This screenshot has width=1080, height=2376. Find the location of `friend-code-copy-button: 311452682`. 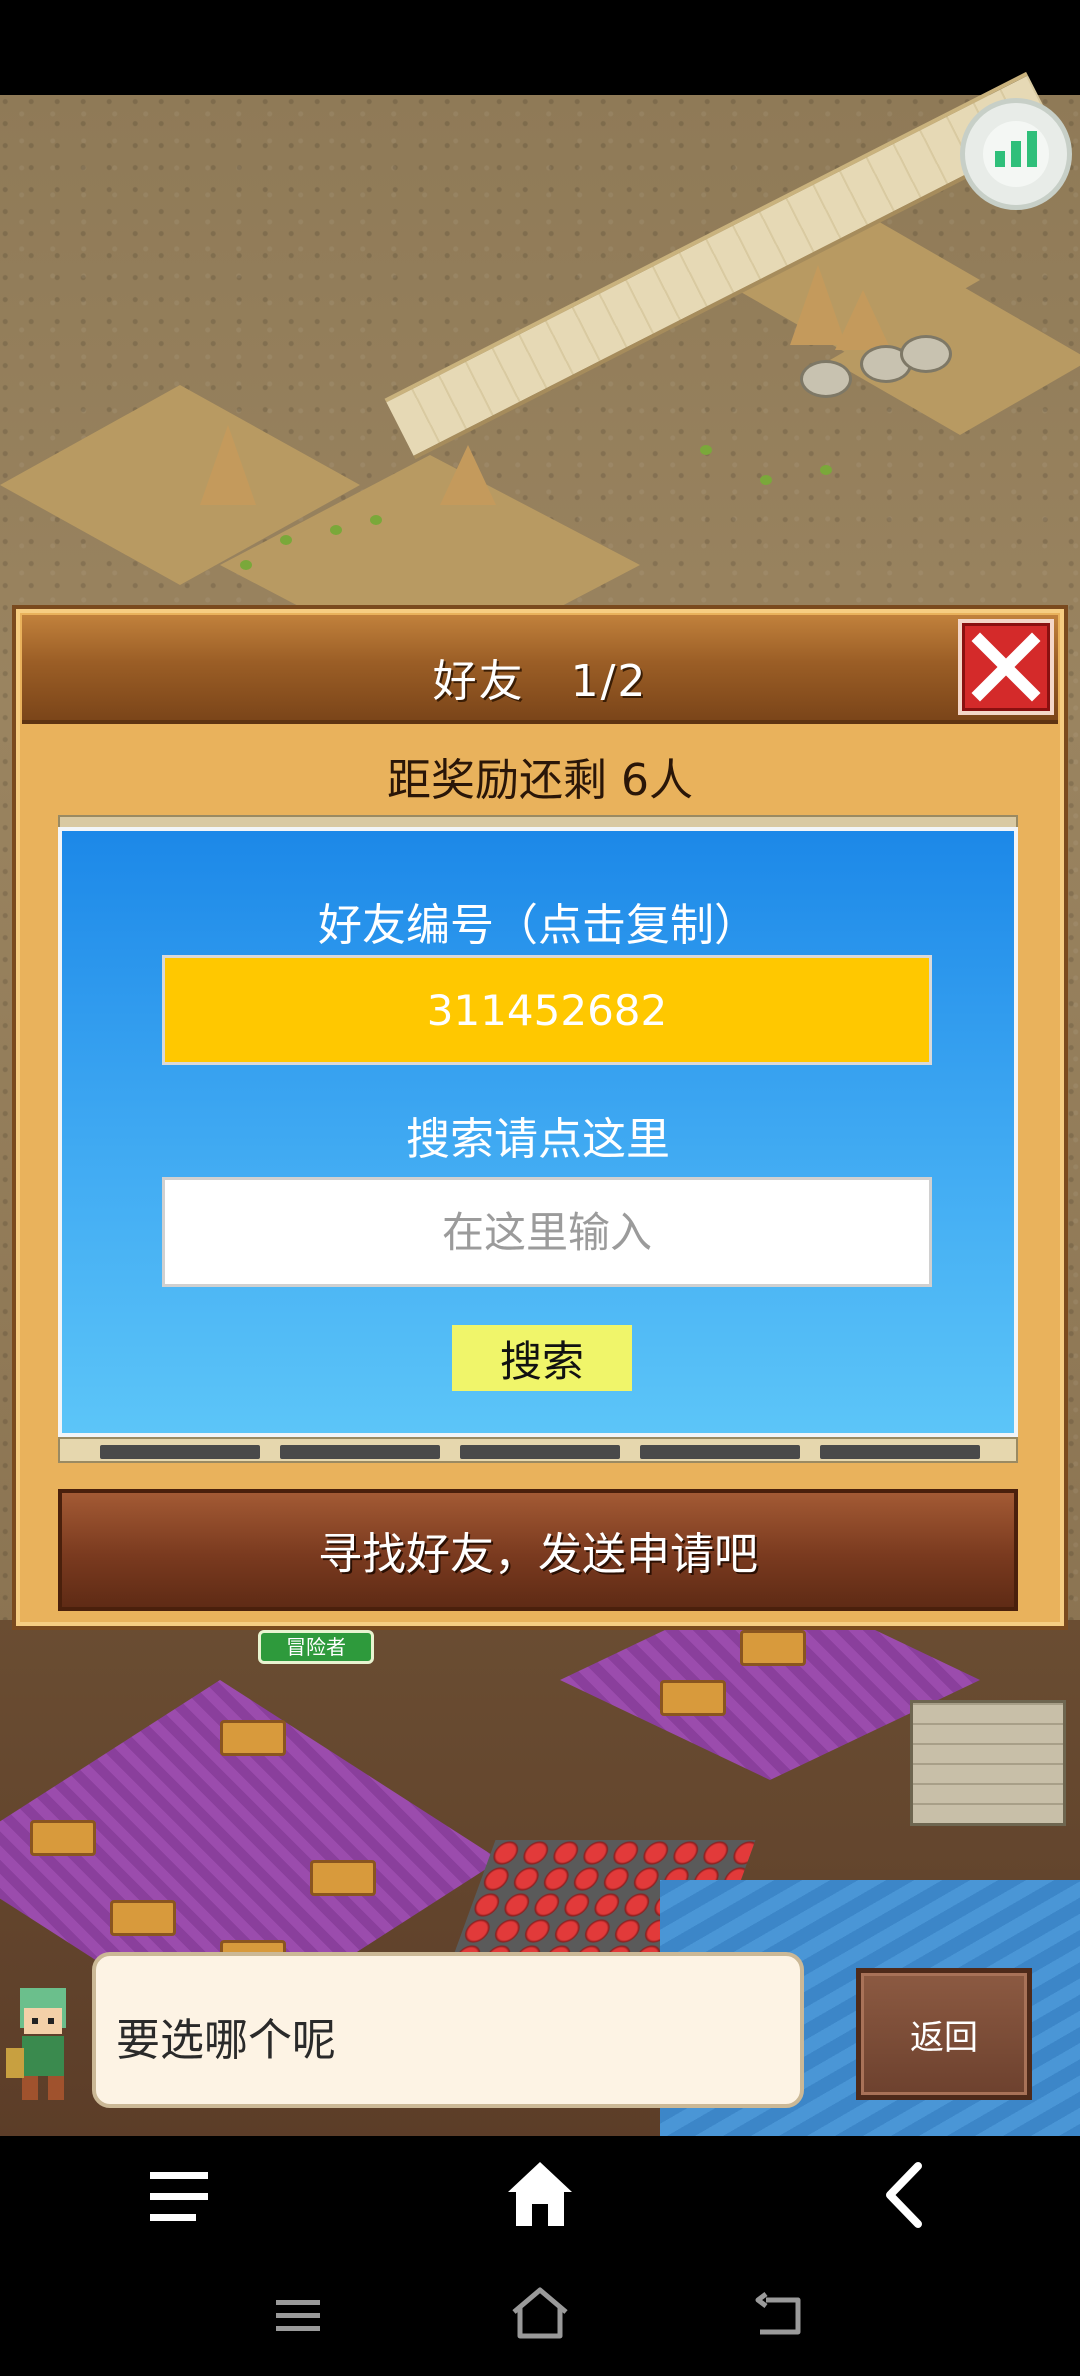

friend-code-copy-button: 311452682 is located at coordinates (547, 1010).